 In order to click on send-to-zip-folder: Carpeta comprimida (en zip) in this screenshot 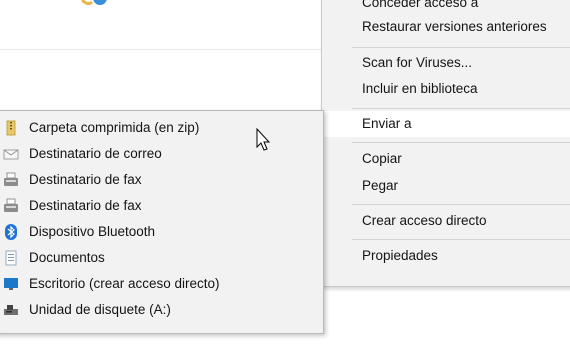, I will do `click(161, 128)`.